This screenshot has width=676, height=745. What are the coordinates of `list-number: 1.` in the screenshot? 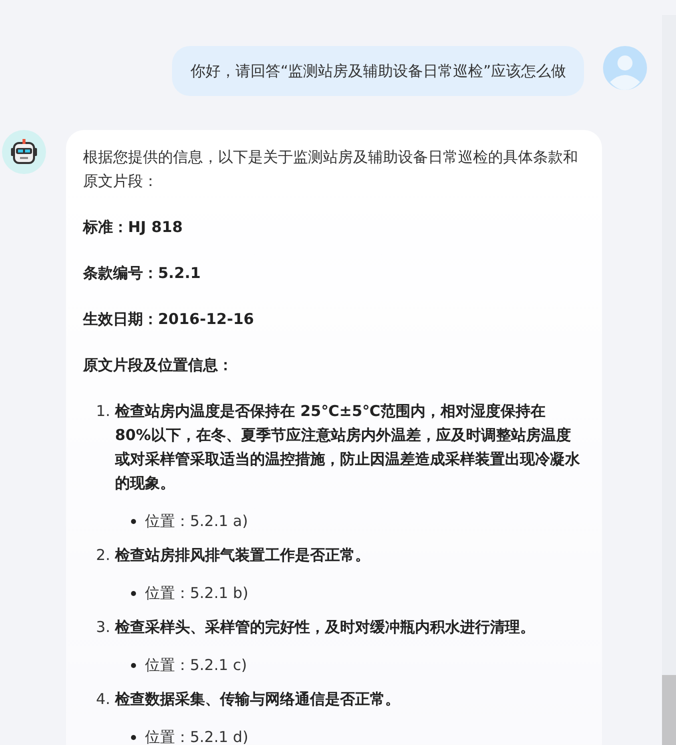 It's located at (103, 411).